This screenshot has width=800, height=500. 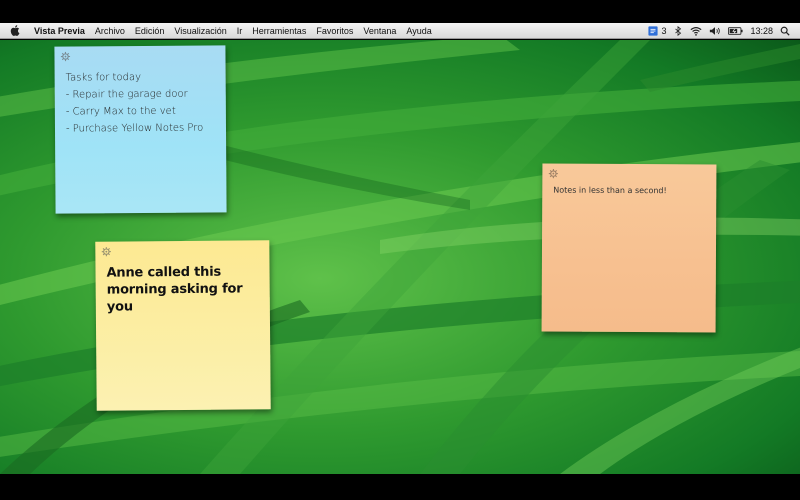 I want to click on top-letterbox, so click(x=400, y=11).